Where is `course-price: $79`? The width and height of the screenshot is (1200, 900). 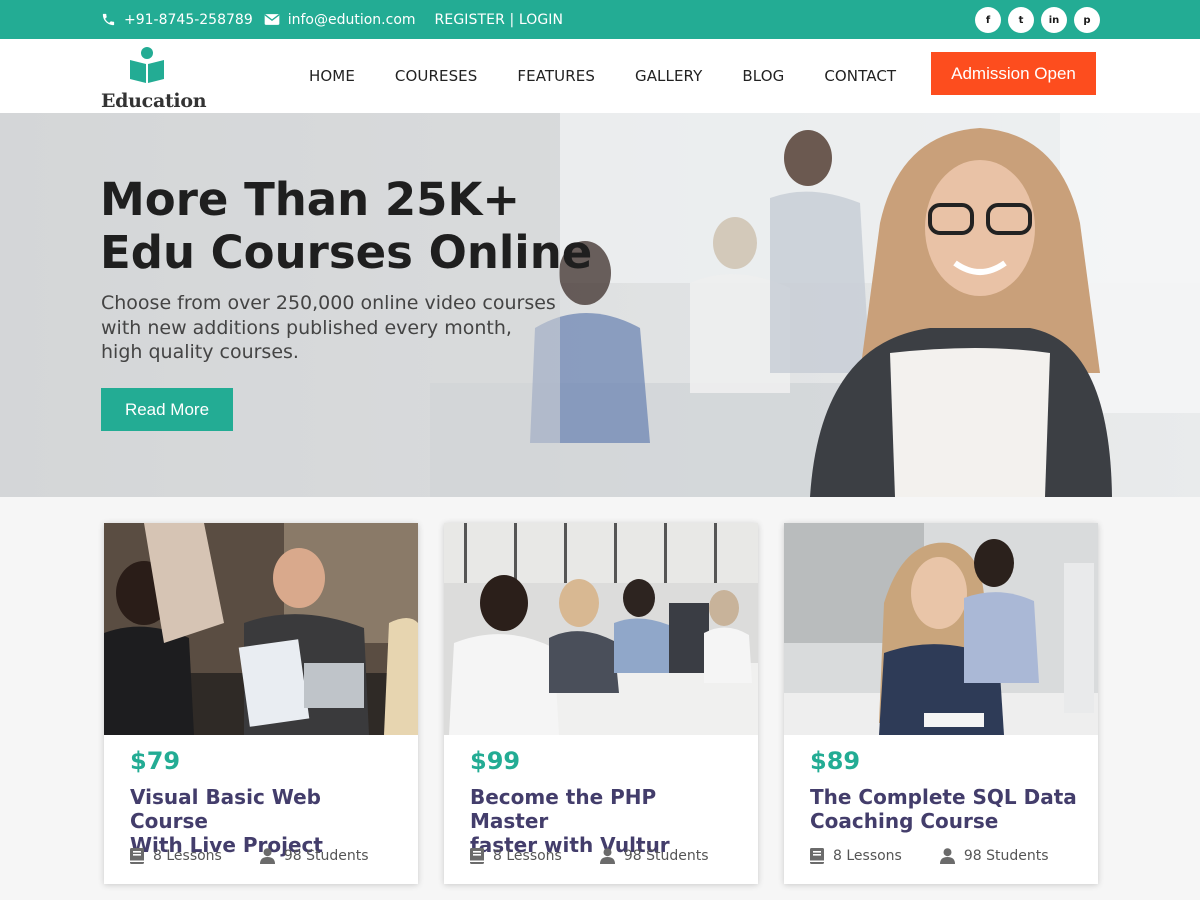 course-price: $79 is located at coordinates (155, 761).